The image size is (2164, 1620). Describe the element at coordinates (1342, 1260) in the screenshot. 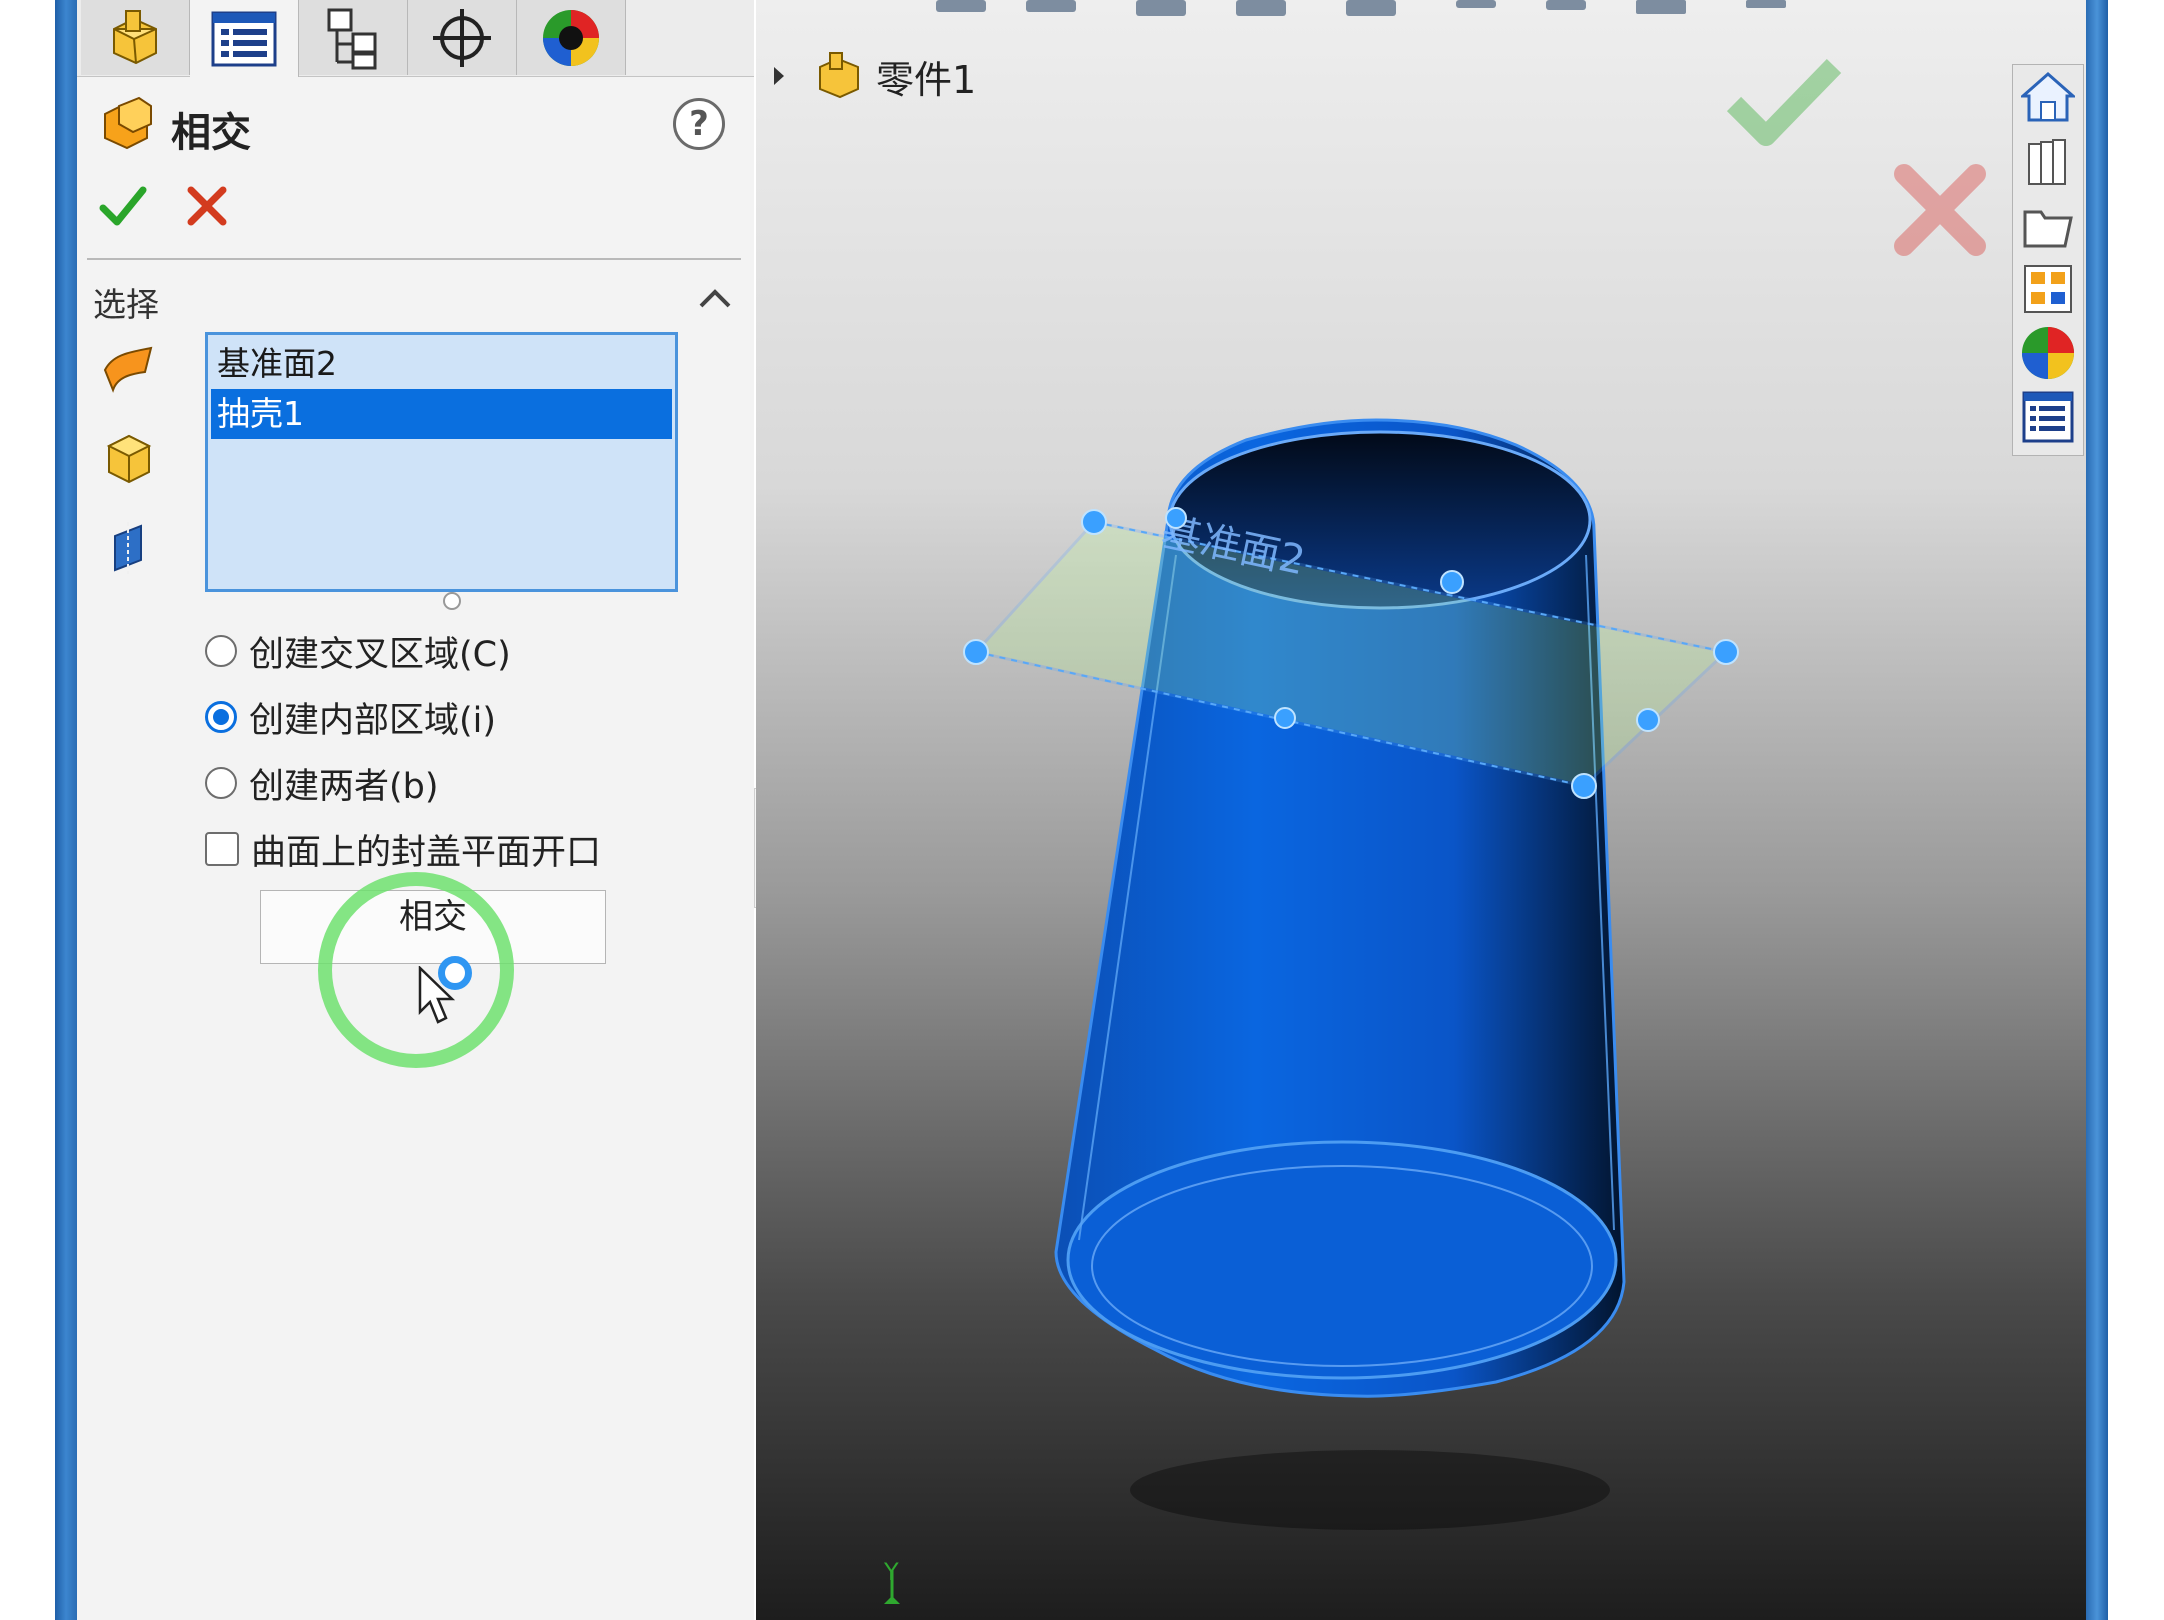

I see `cone-bottom-face` at that location.